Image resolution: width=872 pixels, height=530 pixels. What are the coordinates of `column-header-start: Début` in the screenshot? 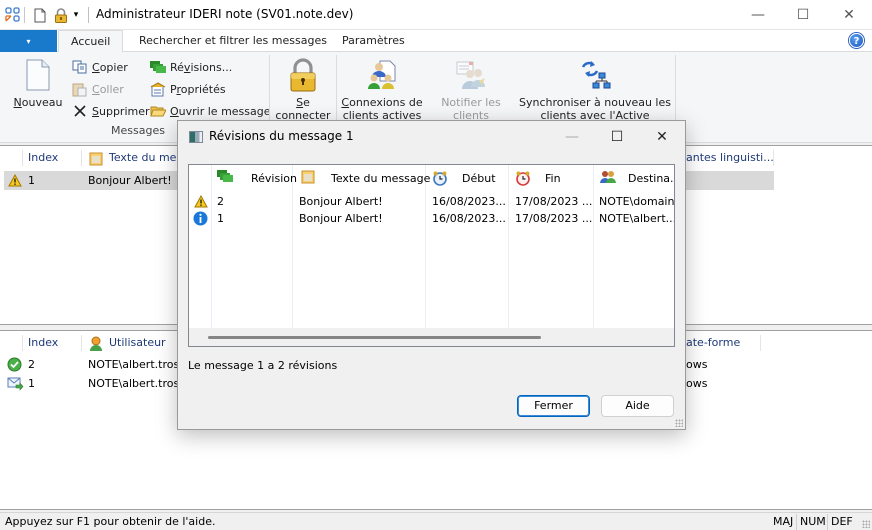 It's located at (464, 178).